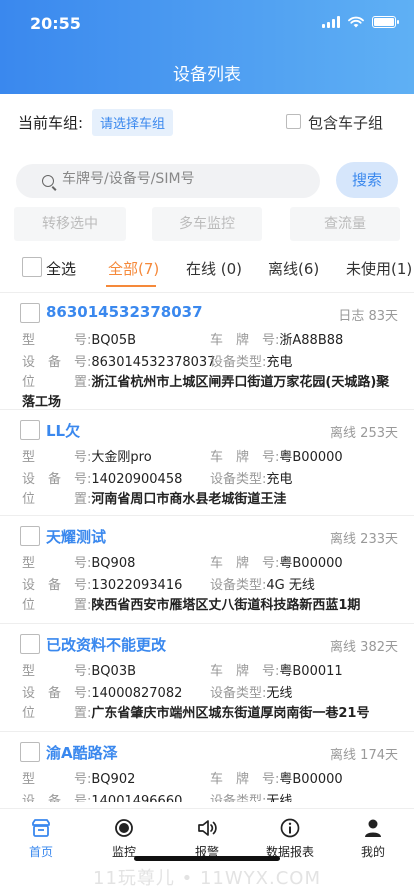 The height and width of the screenshot is (896, 414). Describe the element at coordinates (364, 647) in the screenshot. I see `device-status: 离线 382天` at that location.